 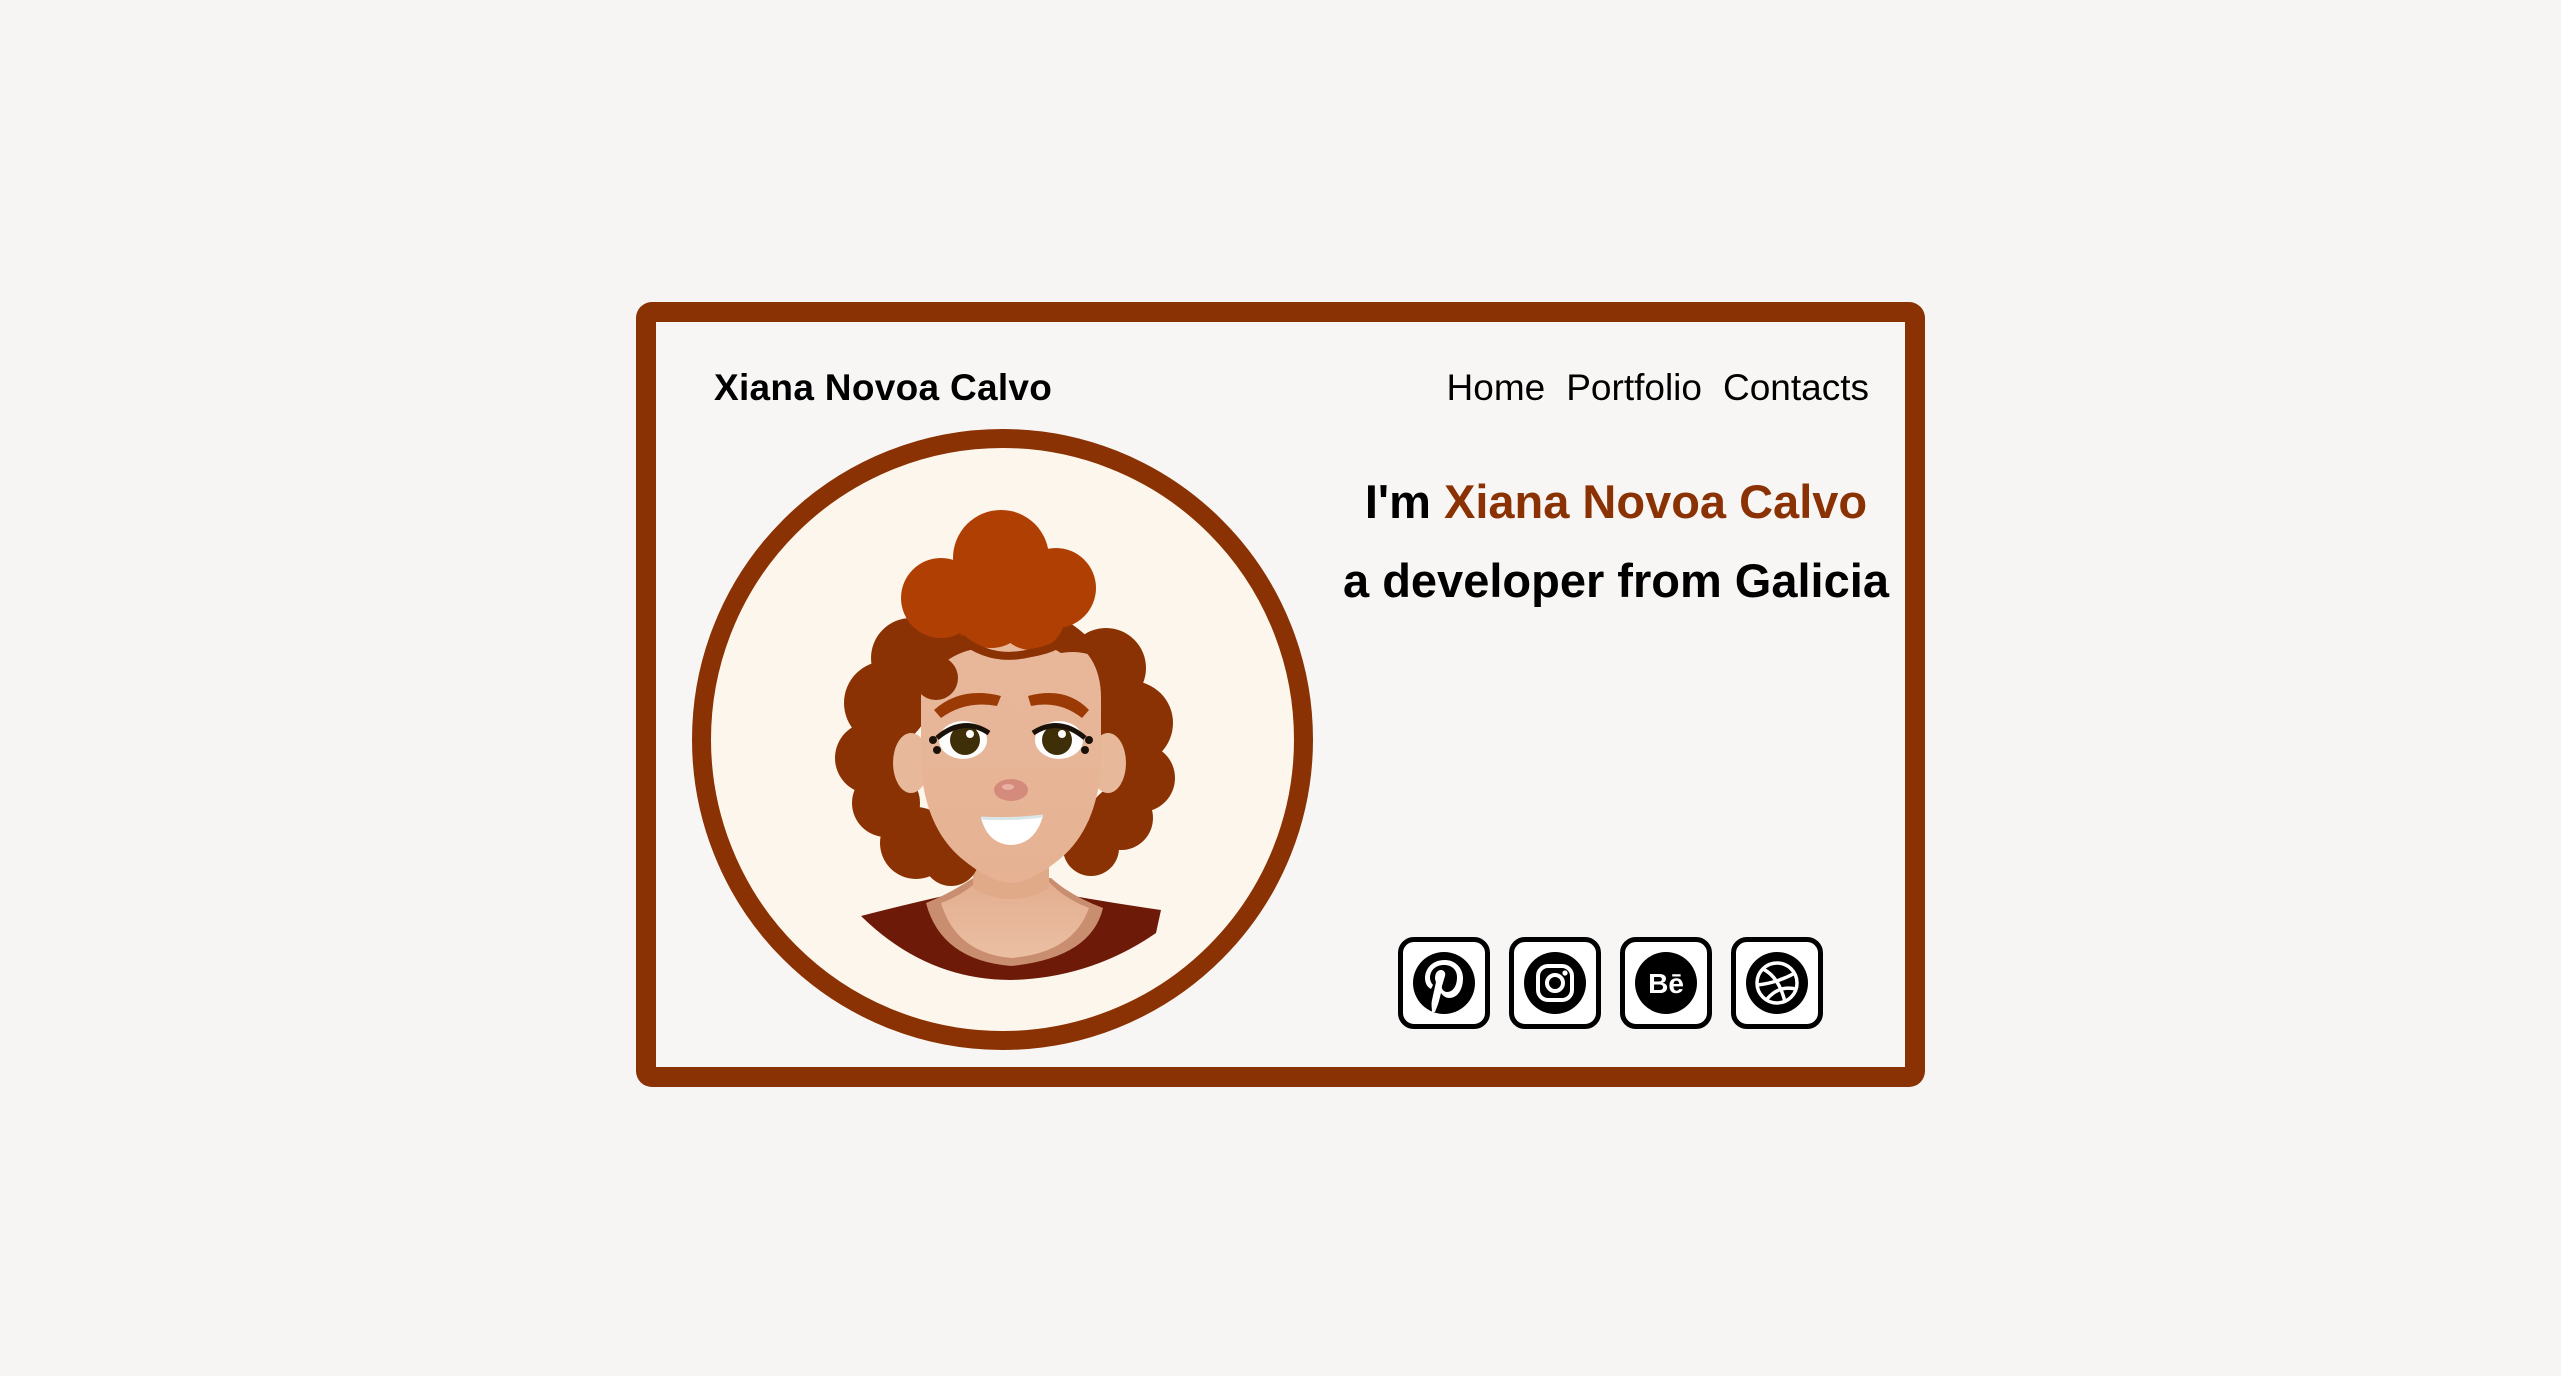 I want to click on behance-icon: Bē, so click(x=1666, y=983).